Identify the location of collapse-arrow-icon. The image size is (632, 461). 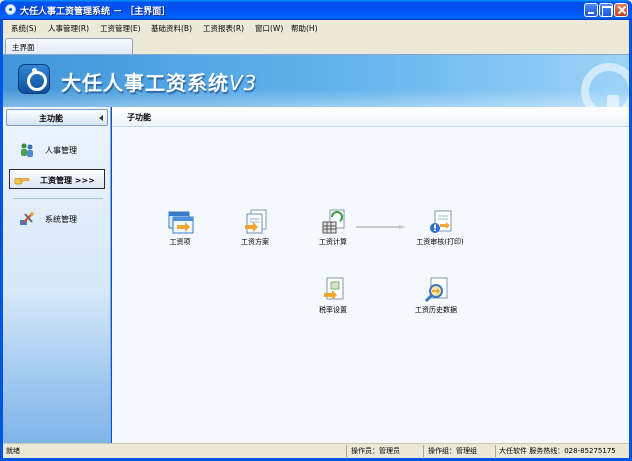
(101, 118).